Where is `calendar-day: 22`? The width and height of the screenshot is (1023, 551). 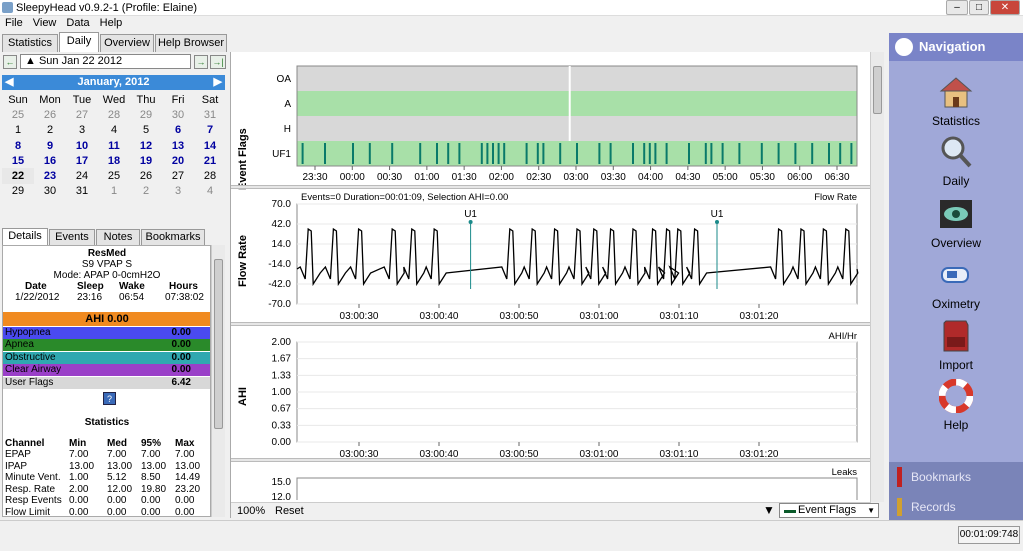 calendar-day: 22 is located at coordinates (18, 176).